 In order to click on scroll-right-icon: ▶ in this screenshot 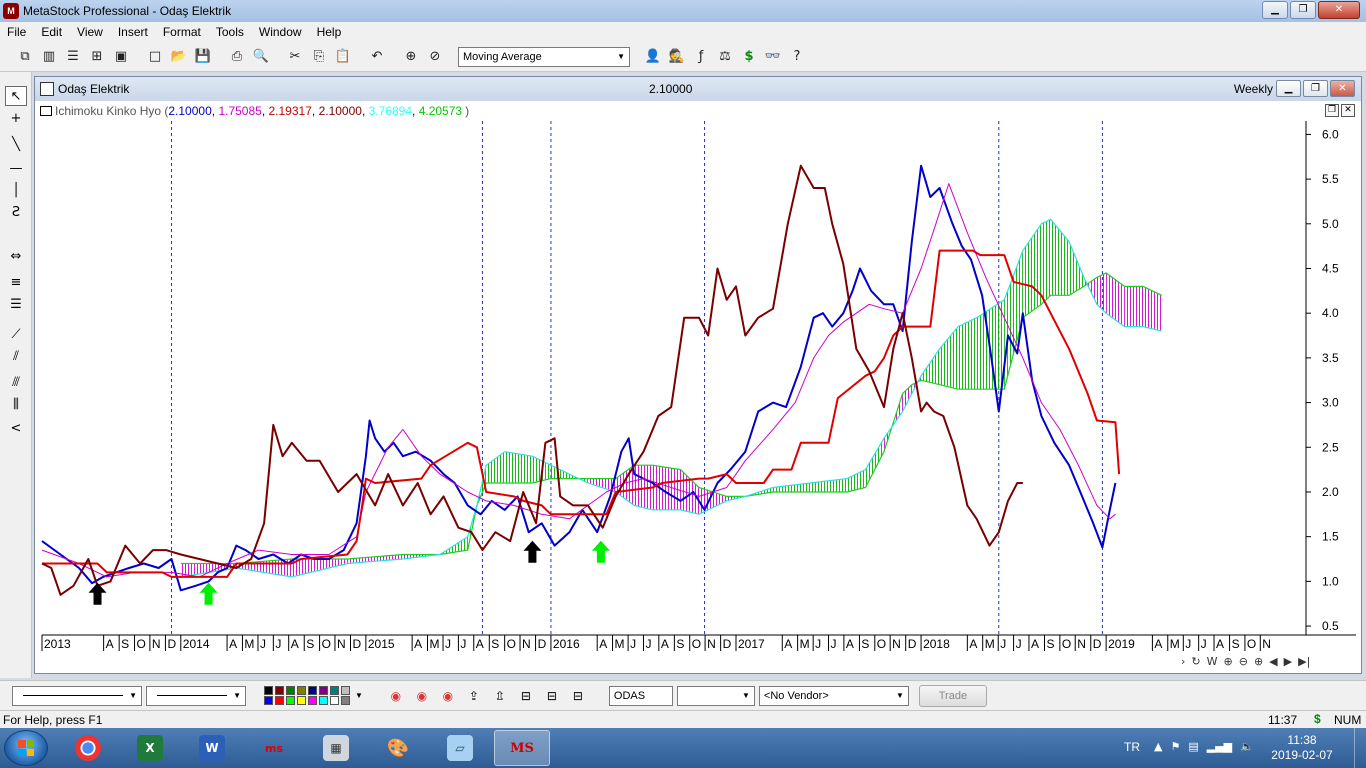, I will do `click(1288, 661)`.